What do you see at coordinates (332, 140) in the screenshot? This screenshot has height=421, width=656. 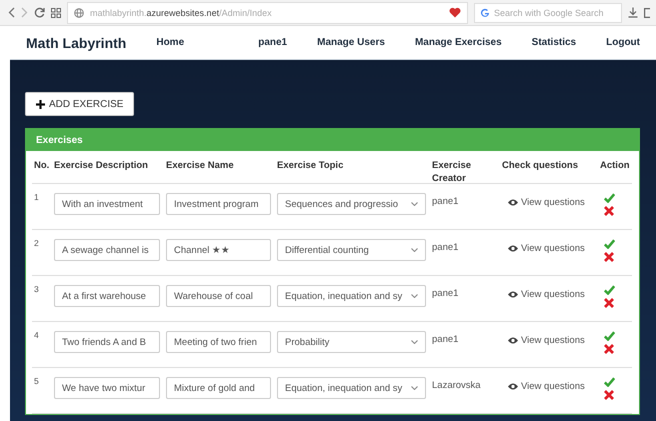 I see `panel-title: Exercises` at bounding box center [332, 140].